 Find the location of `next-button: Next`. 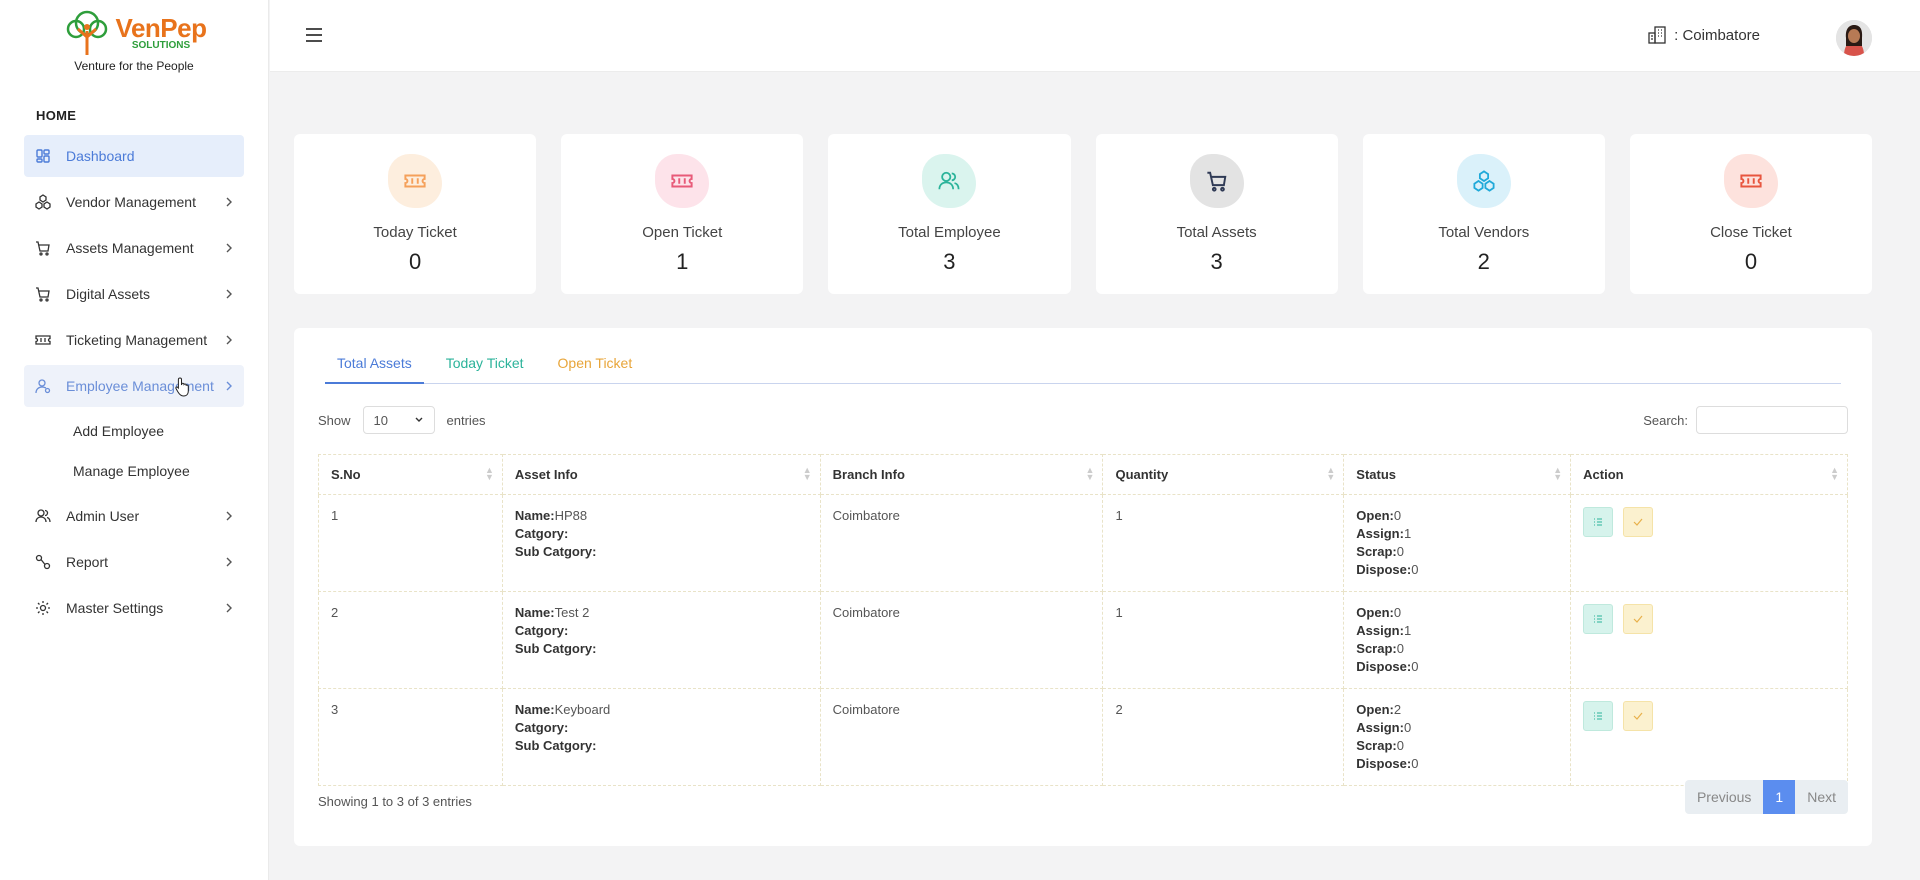

next-button: Next is located at coordinates (1821, 797).